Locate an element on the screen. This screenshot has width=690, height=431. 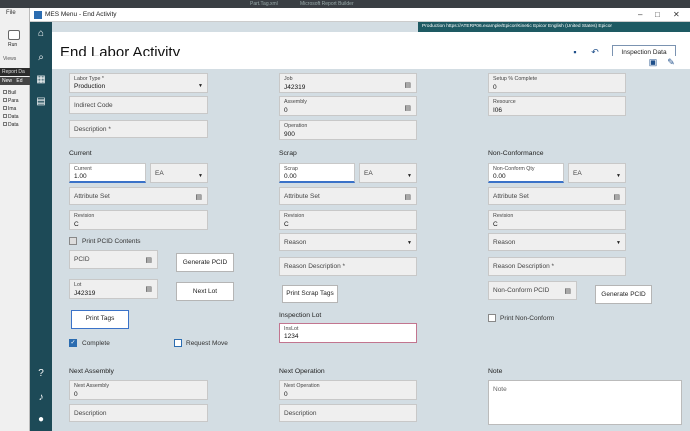
job-field: Job J42319 ▤ is located at coordinates (348, 83).